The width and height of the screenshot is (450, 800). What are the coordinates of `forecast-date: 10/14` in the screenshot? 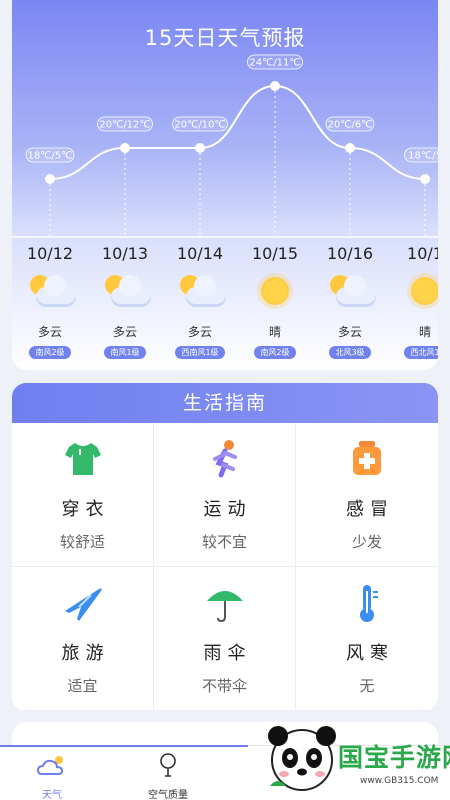 It's located at (200, 253).